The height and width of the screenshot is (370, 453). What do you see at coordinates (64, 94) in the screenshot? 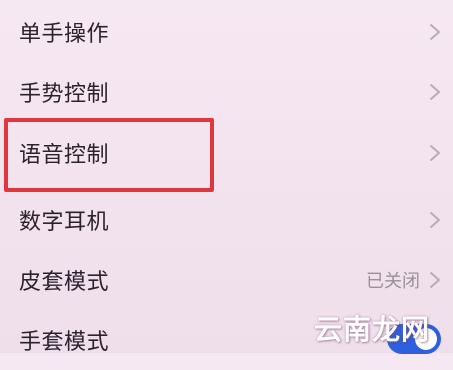
I see `settings-item-label: 手势控制` at bounding box center [64, 94].